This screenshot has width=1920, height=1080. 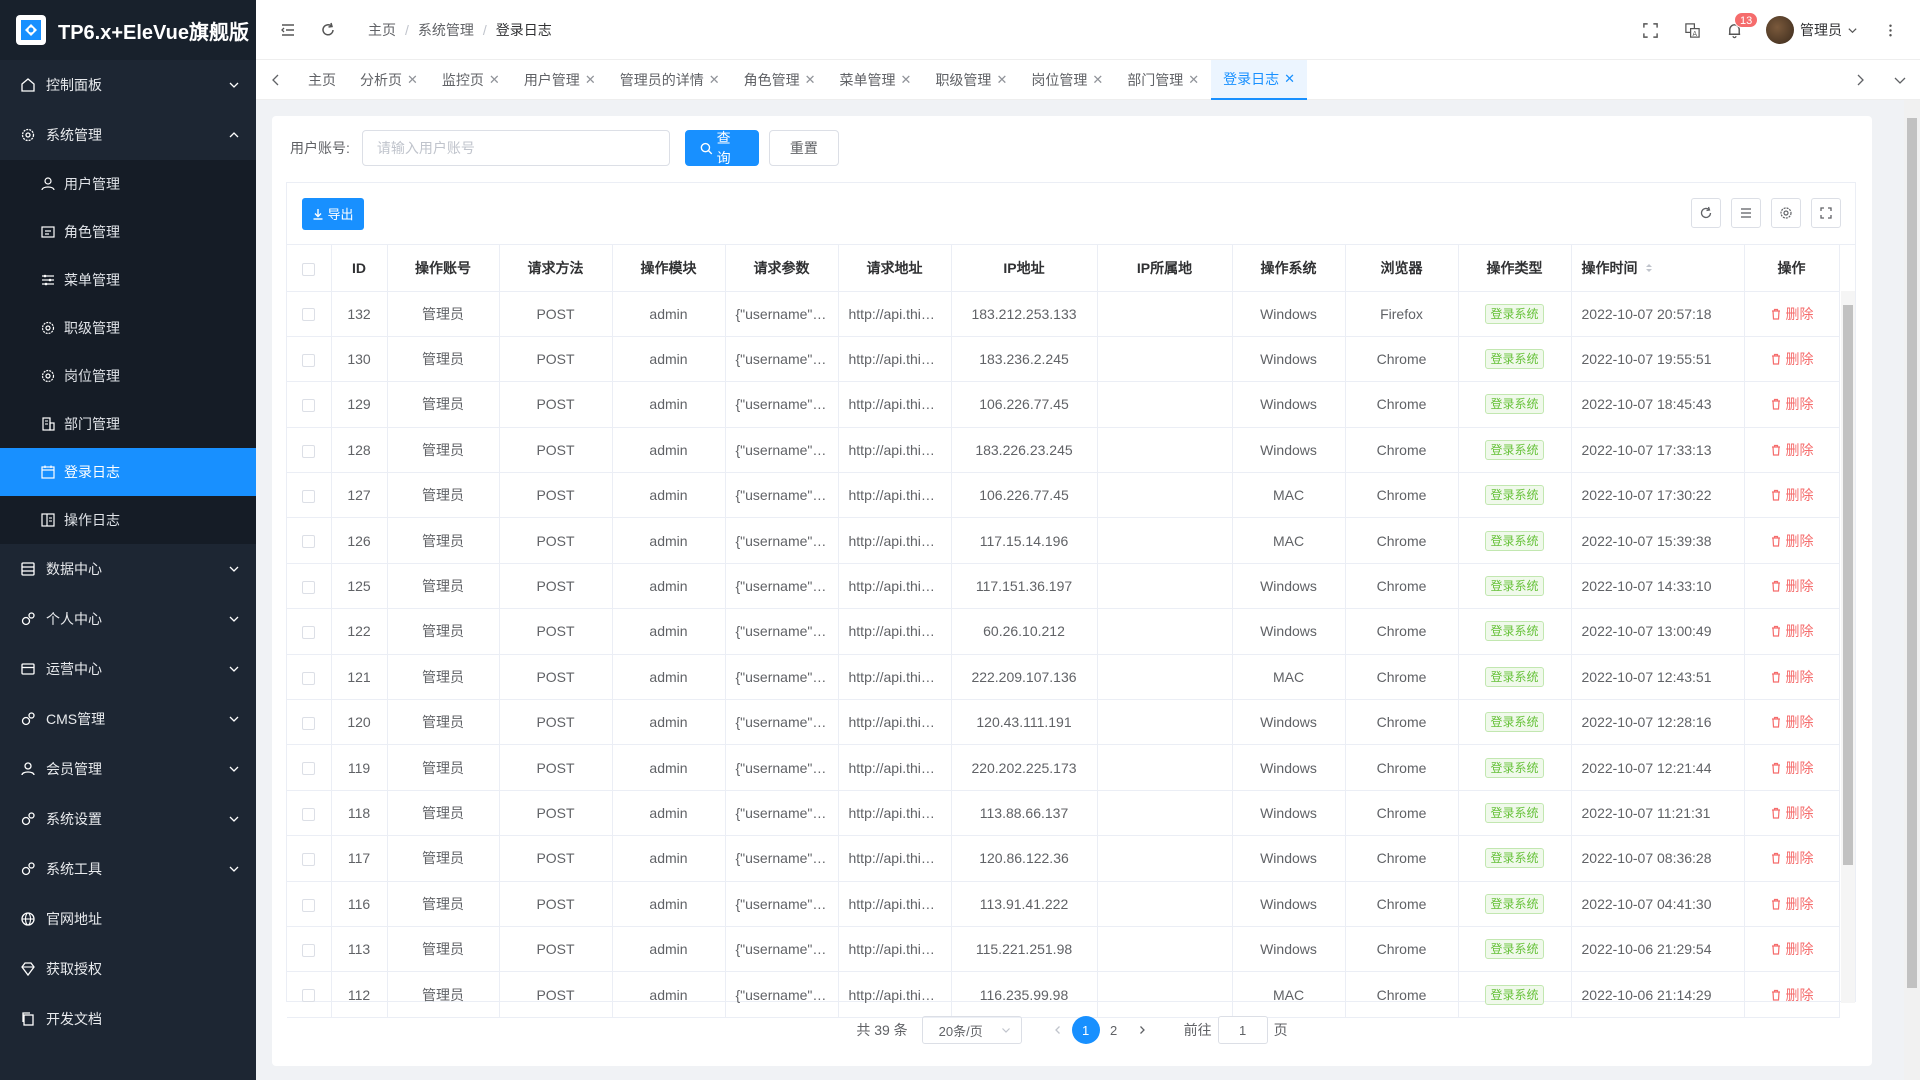 I want to click on breadcrumb-home: 主页, so click(x=382, y=30).